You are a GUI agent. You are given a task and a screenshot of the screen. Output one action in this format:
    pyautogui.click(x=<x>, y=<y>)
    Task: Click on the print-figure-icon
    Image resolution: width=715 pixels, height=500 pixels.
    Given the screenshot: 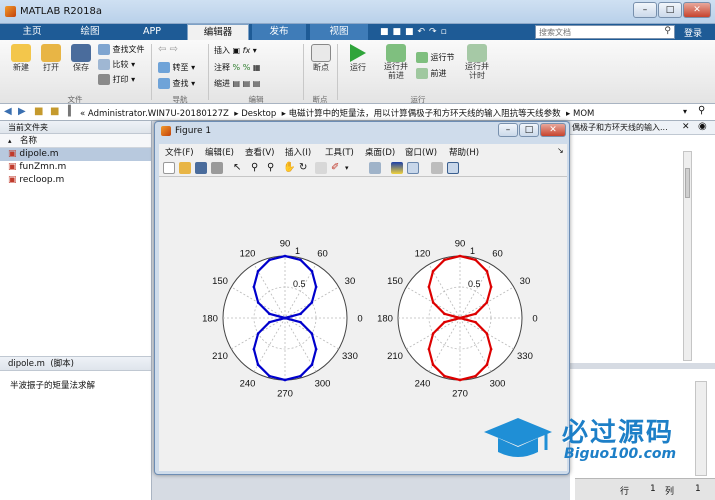 What is the action you would take?
    pyautogui.click(x=217, y=168)
    